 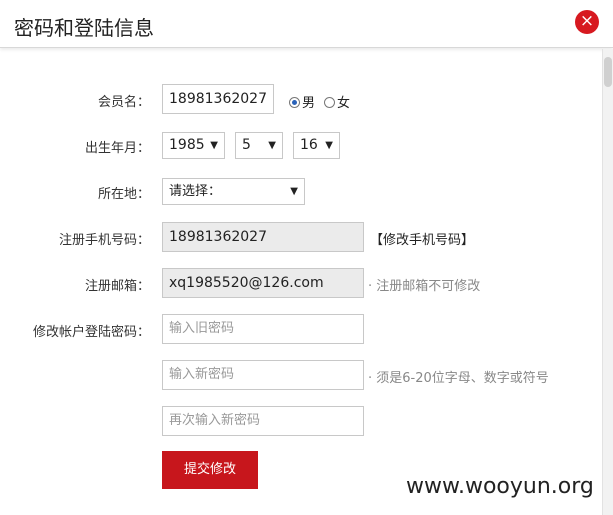 What do you see at coordinates (195, 191) in the screenshot?
I see `location-value: 请选择：` at bounding box center [195, 191].